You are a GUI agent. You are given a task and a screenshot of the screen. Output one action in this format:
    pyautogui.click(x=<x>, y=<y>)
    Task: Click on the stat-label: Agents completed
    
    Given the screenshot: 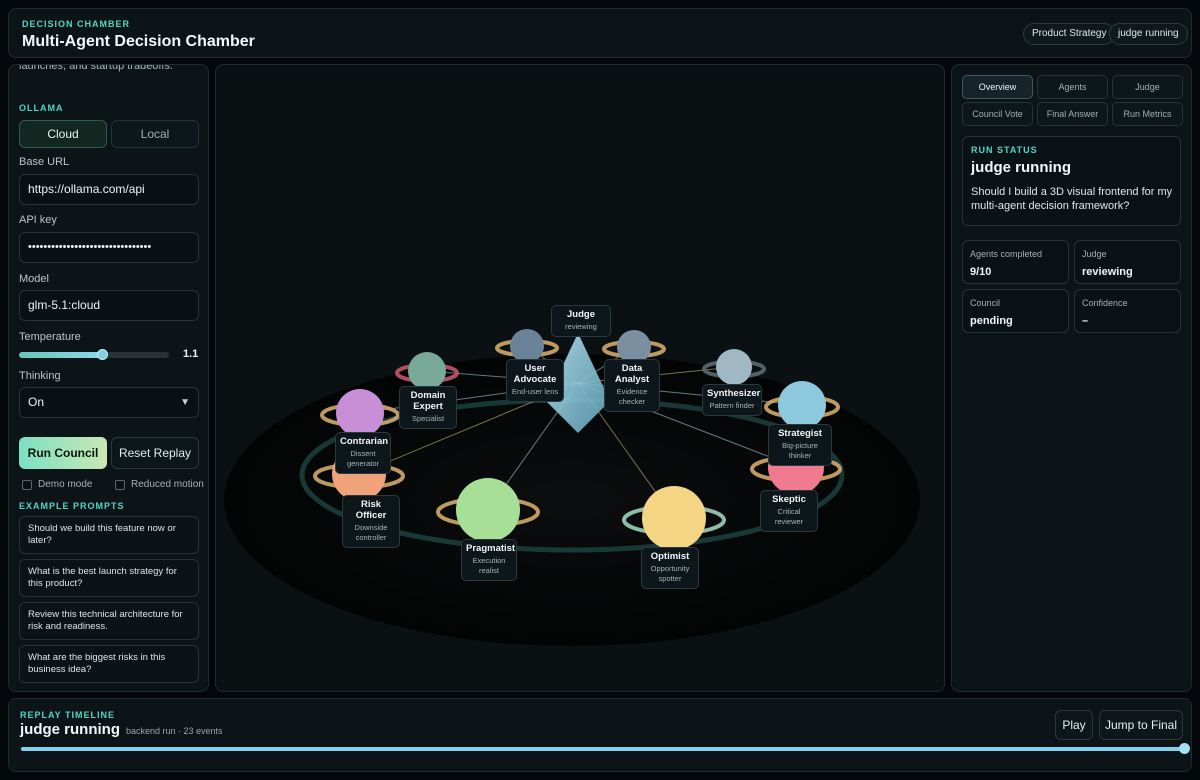 What is the action you would take?
    pyautogui.click(x=1006, y=254)
    